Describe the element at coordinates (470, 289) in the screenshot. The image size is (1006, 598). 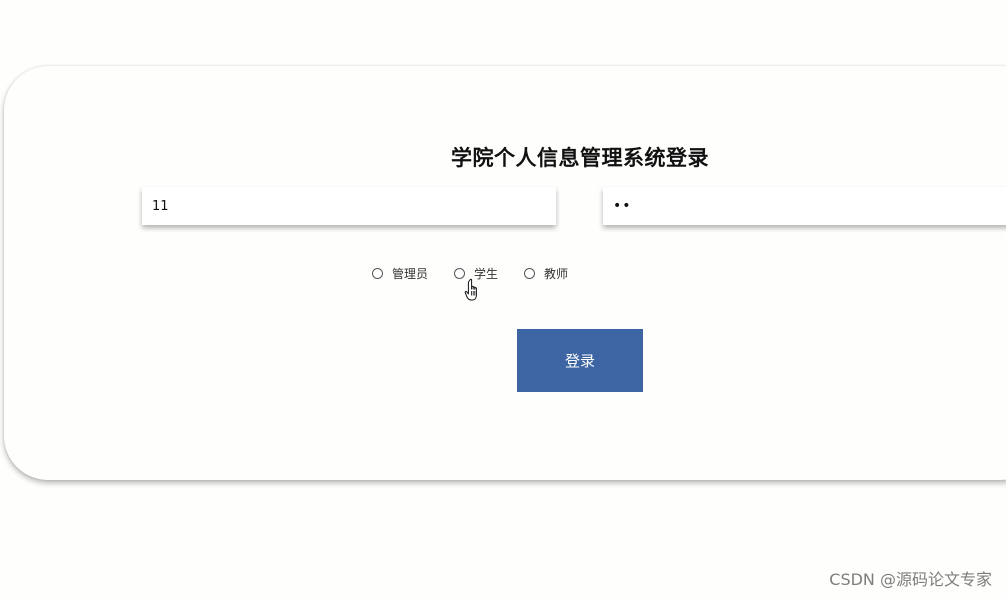
I see `hand-pointer-icon` at that location.